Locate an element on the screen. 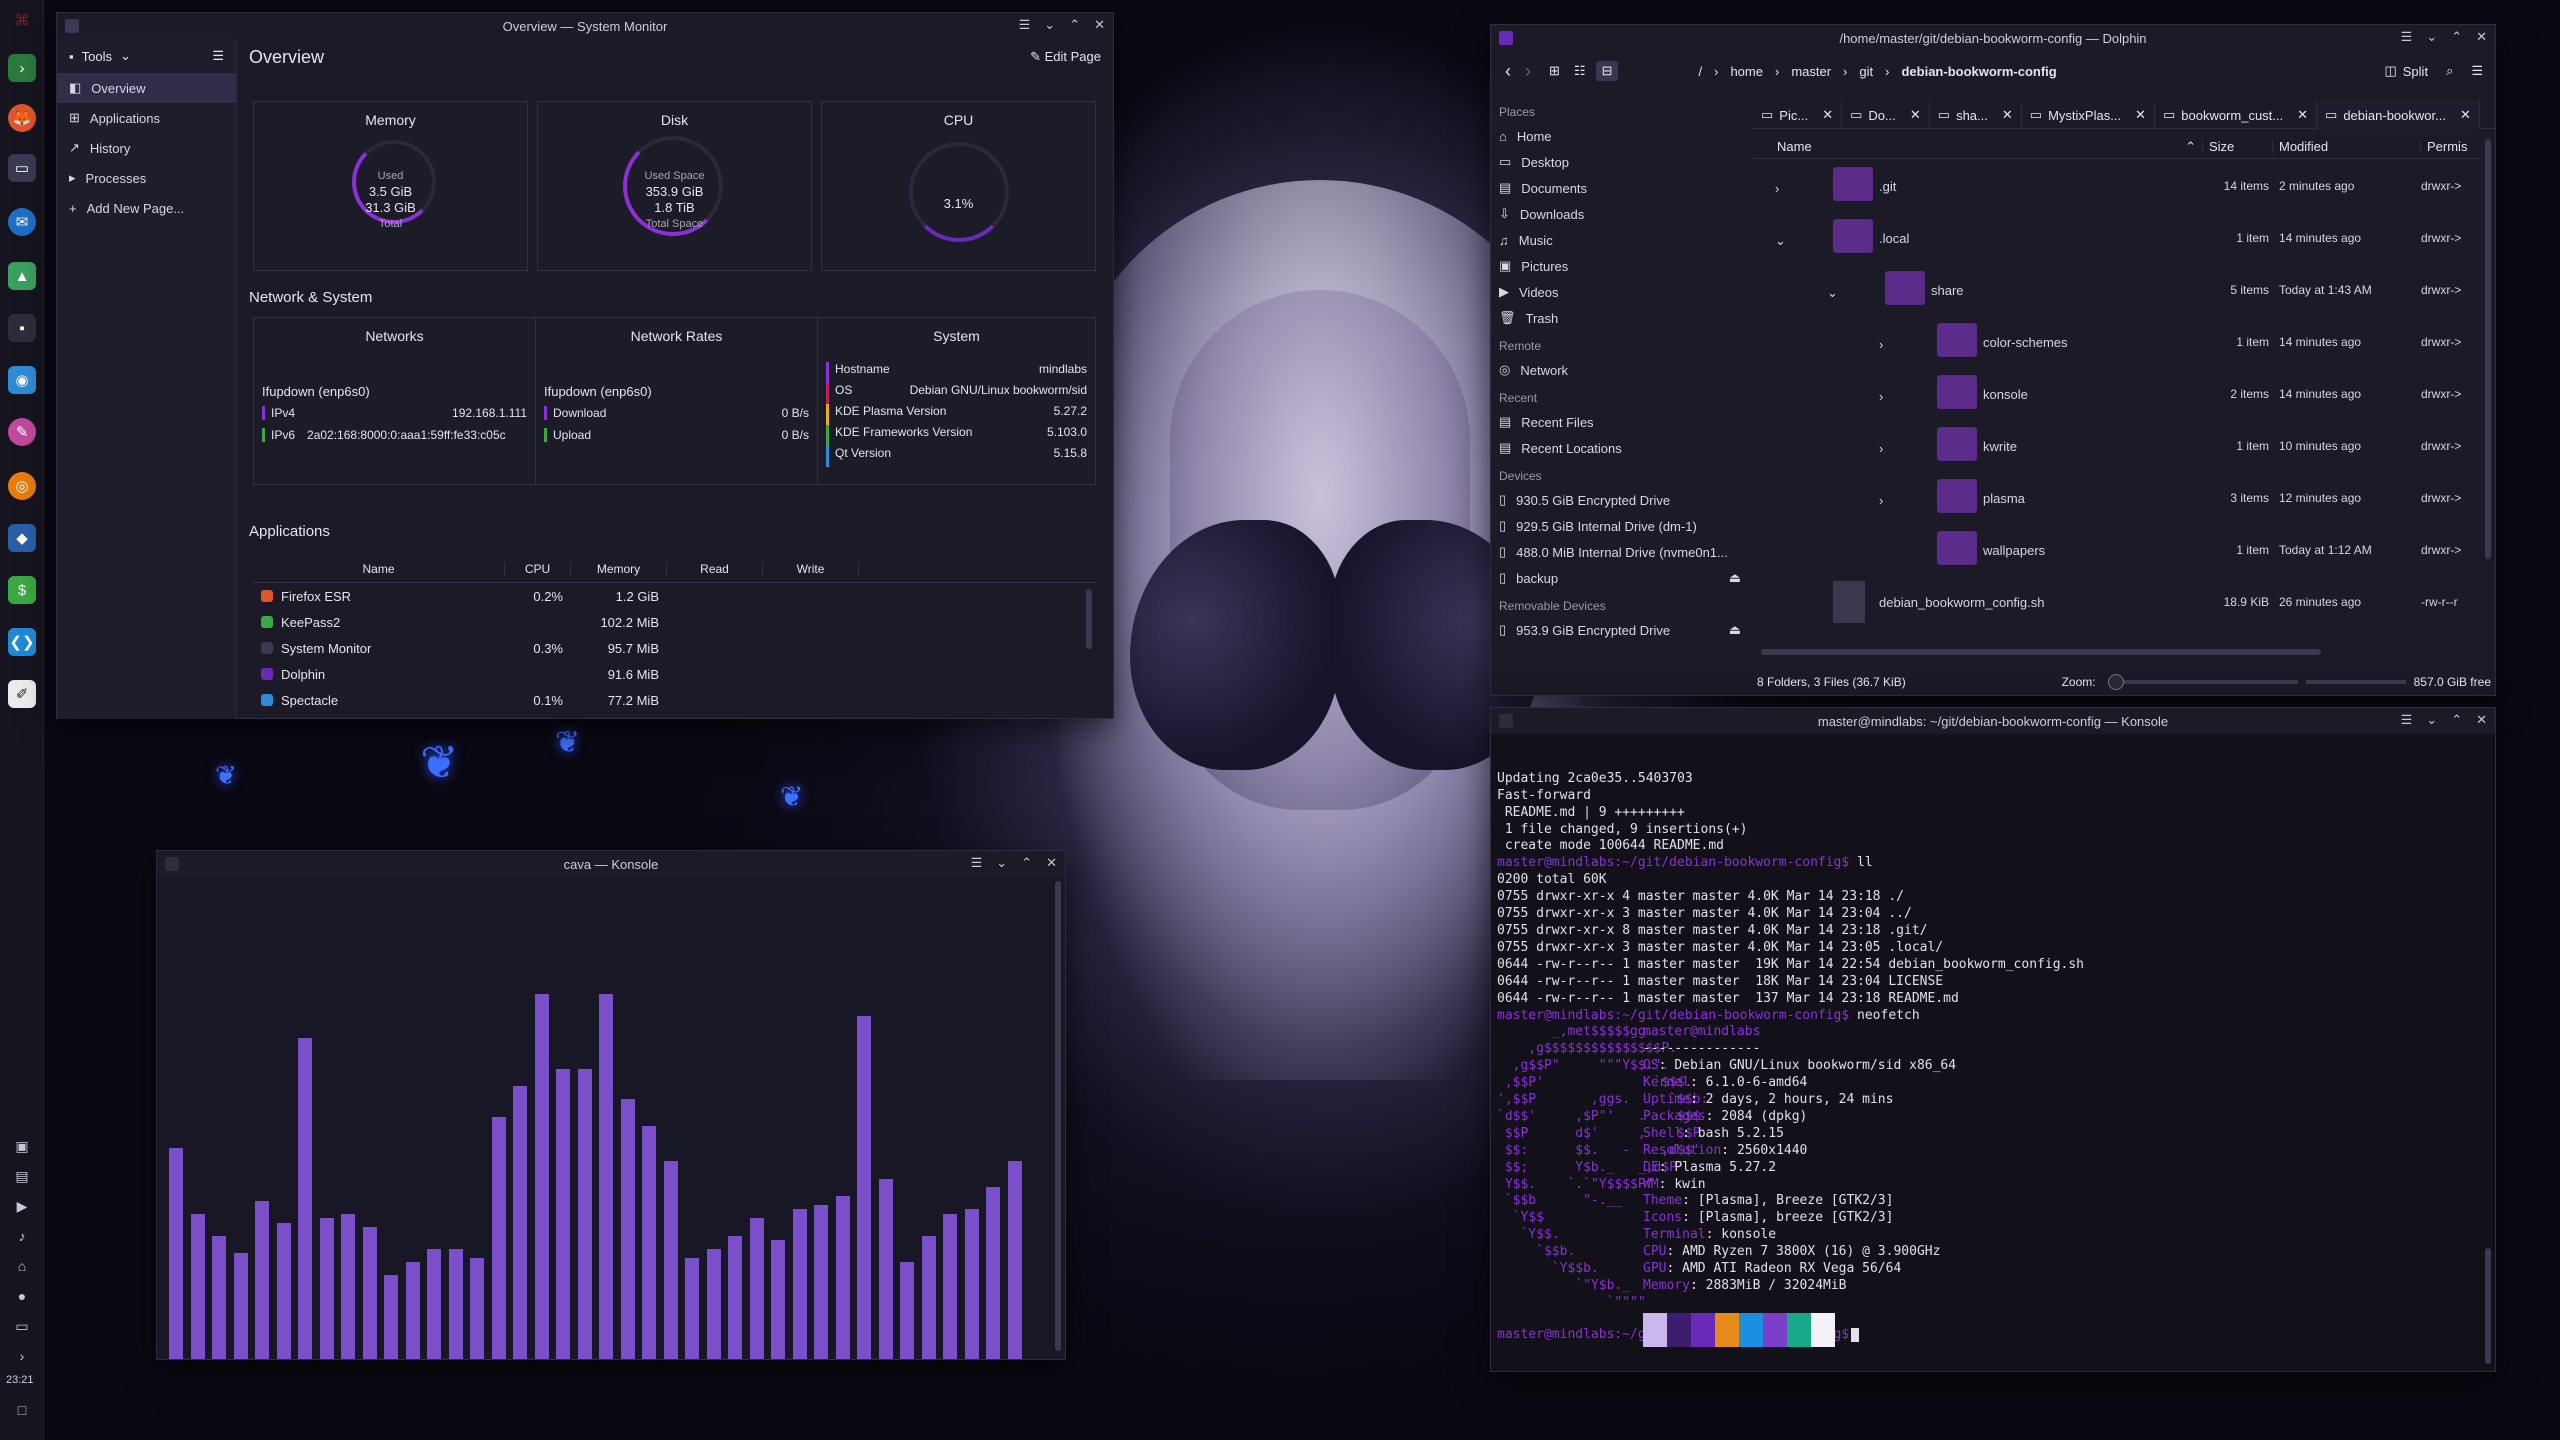  crumb-master: master is located at coordinates (1811, 71).